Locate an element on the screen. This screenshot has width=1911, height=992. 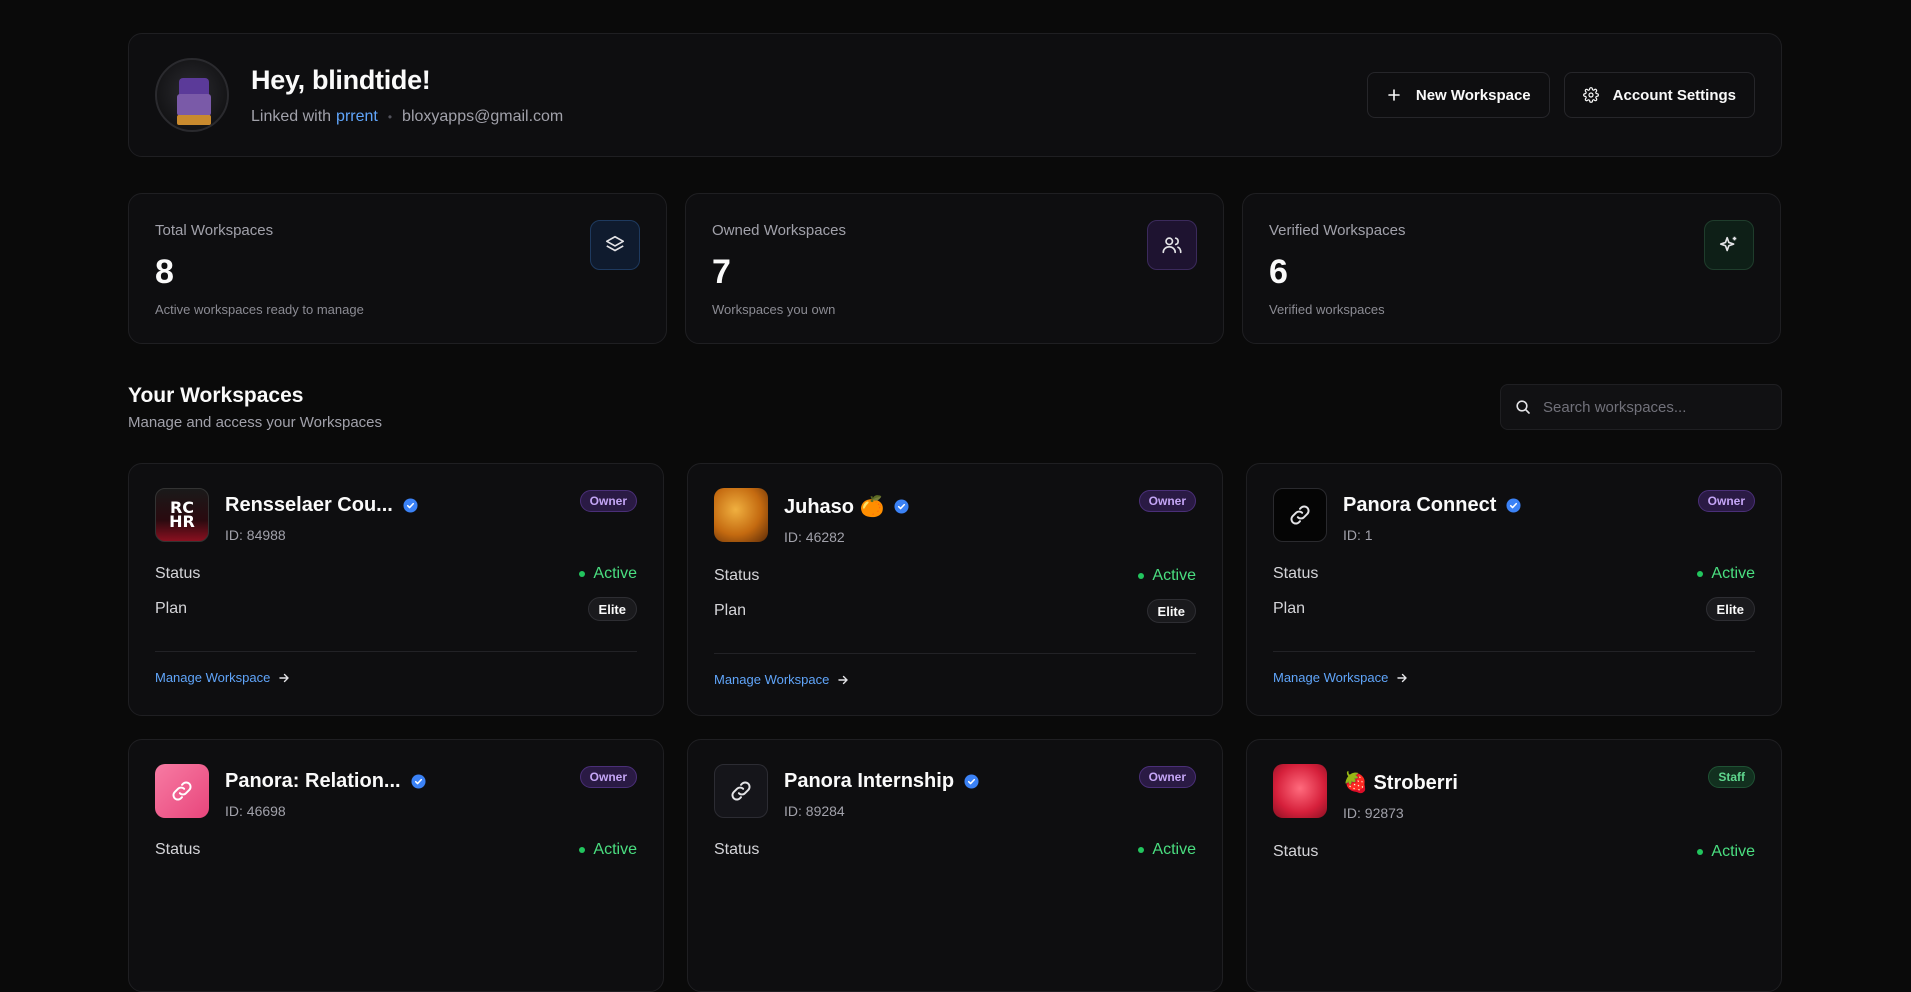
linked-account: Linked with prrent • bloxyapps@gmail.com is located at coordinates (407, 117).